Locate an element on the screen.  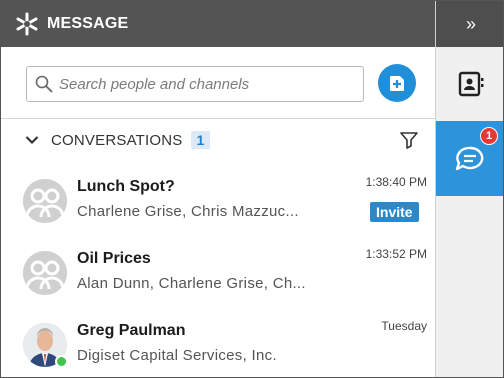
contacts-tab is located at coordinates (469, 84).